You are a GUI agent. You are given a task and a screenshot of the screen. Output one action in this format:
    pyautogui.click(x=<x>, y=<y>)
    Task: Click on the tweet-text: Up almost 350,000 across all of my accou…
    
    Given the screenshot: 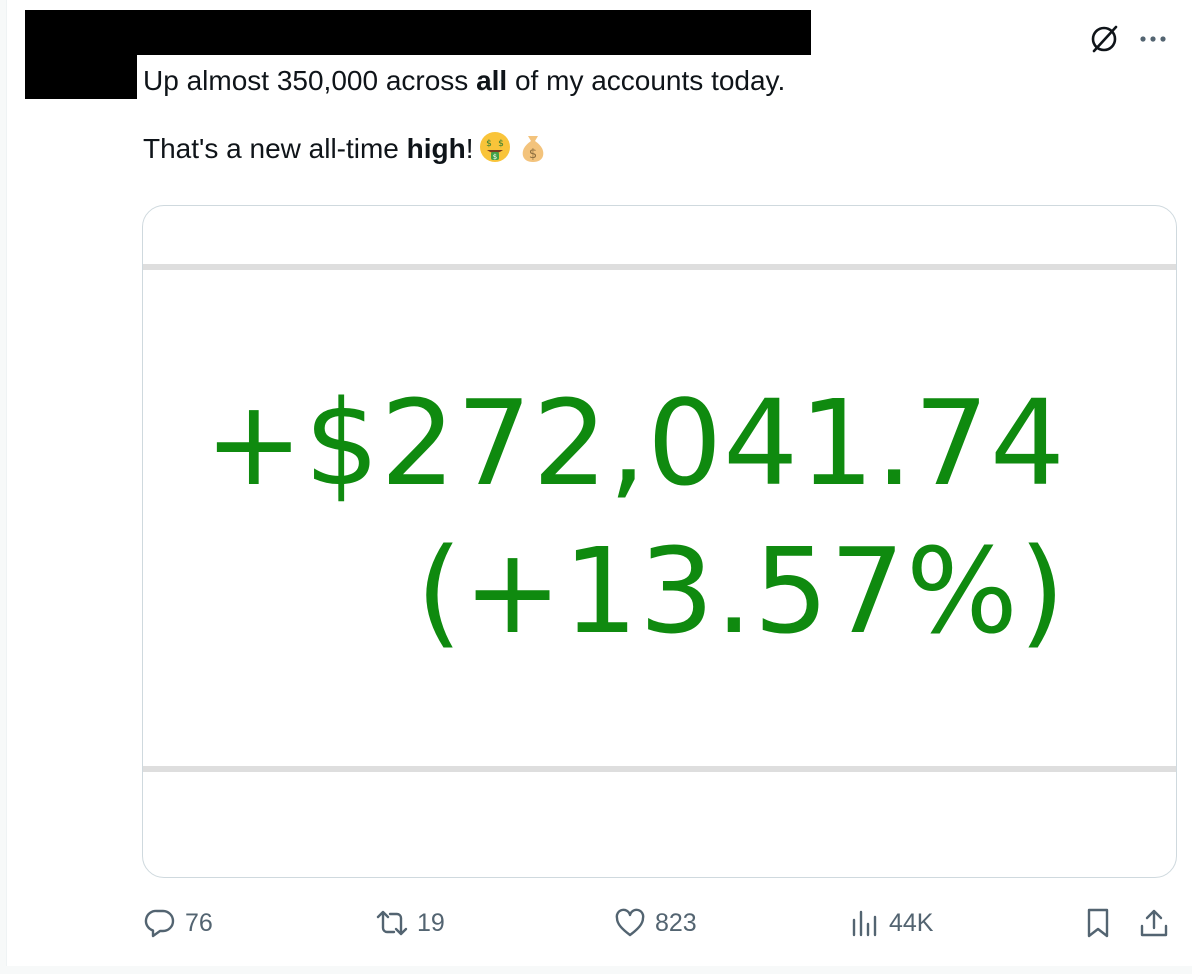 What is the action you would take?
    pyautogui.click(x=643, y=118)
    